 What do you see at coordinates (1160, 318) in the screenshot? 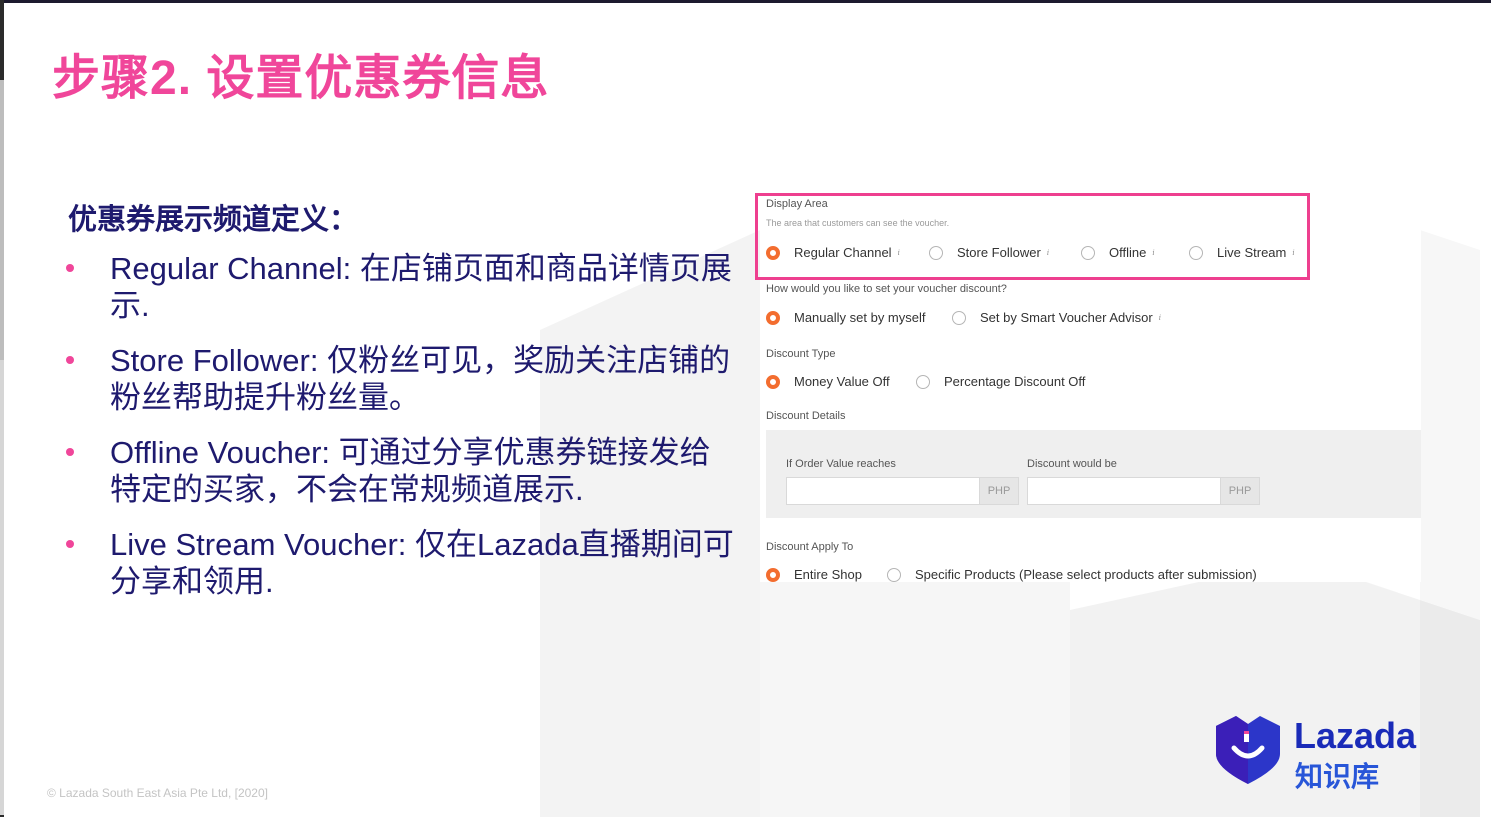
I see `info-icon: i` at bounding box center [1160, 318].